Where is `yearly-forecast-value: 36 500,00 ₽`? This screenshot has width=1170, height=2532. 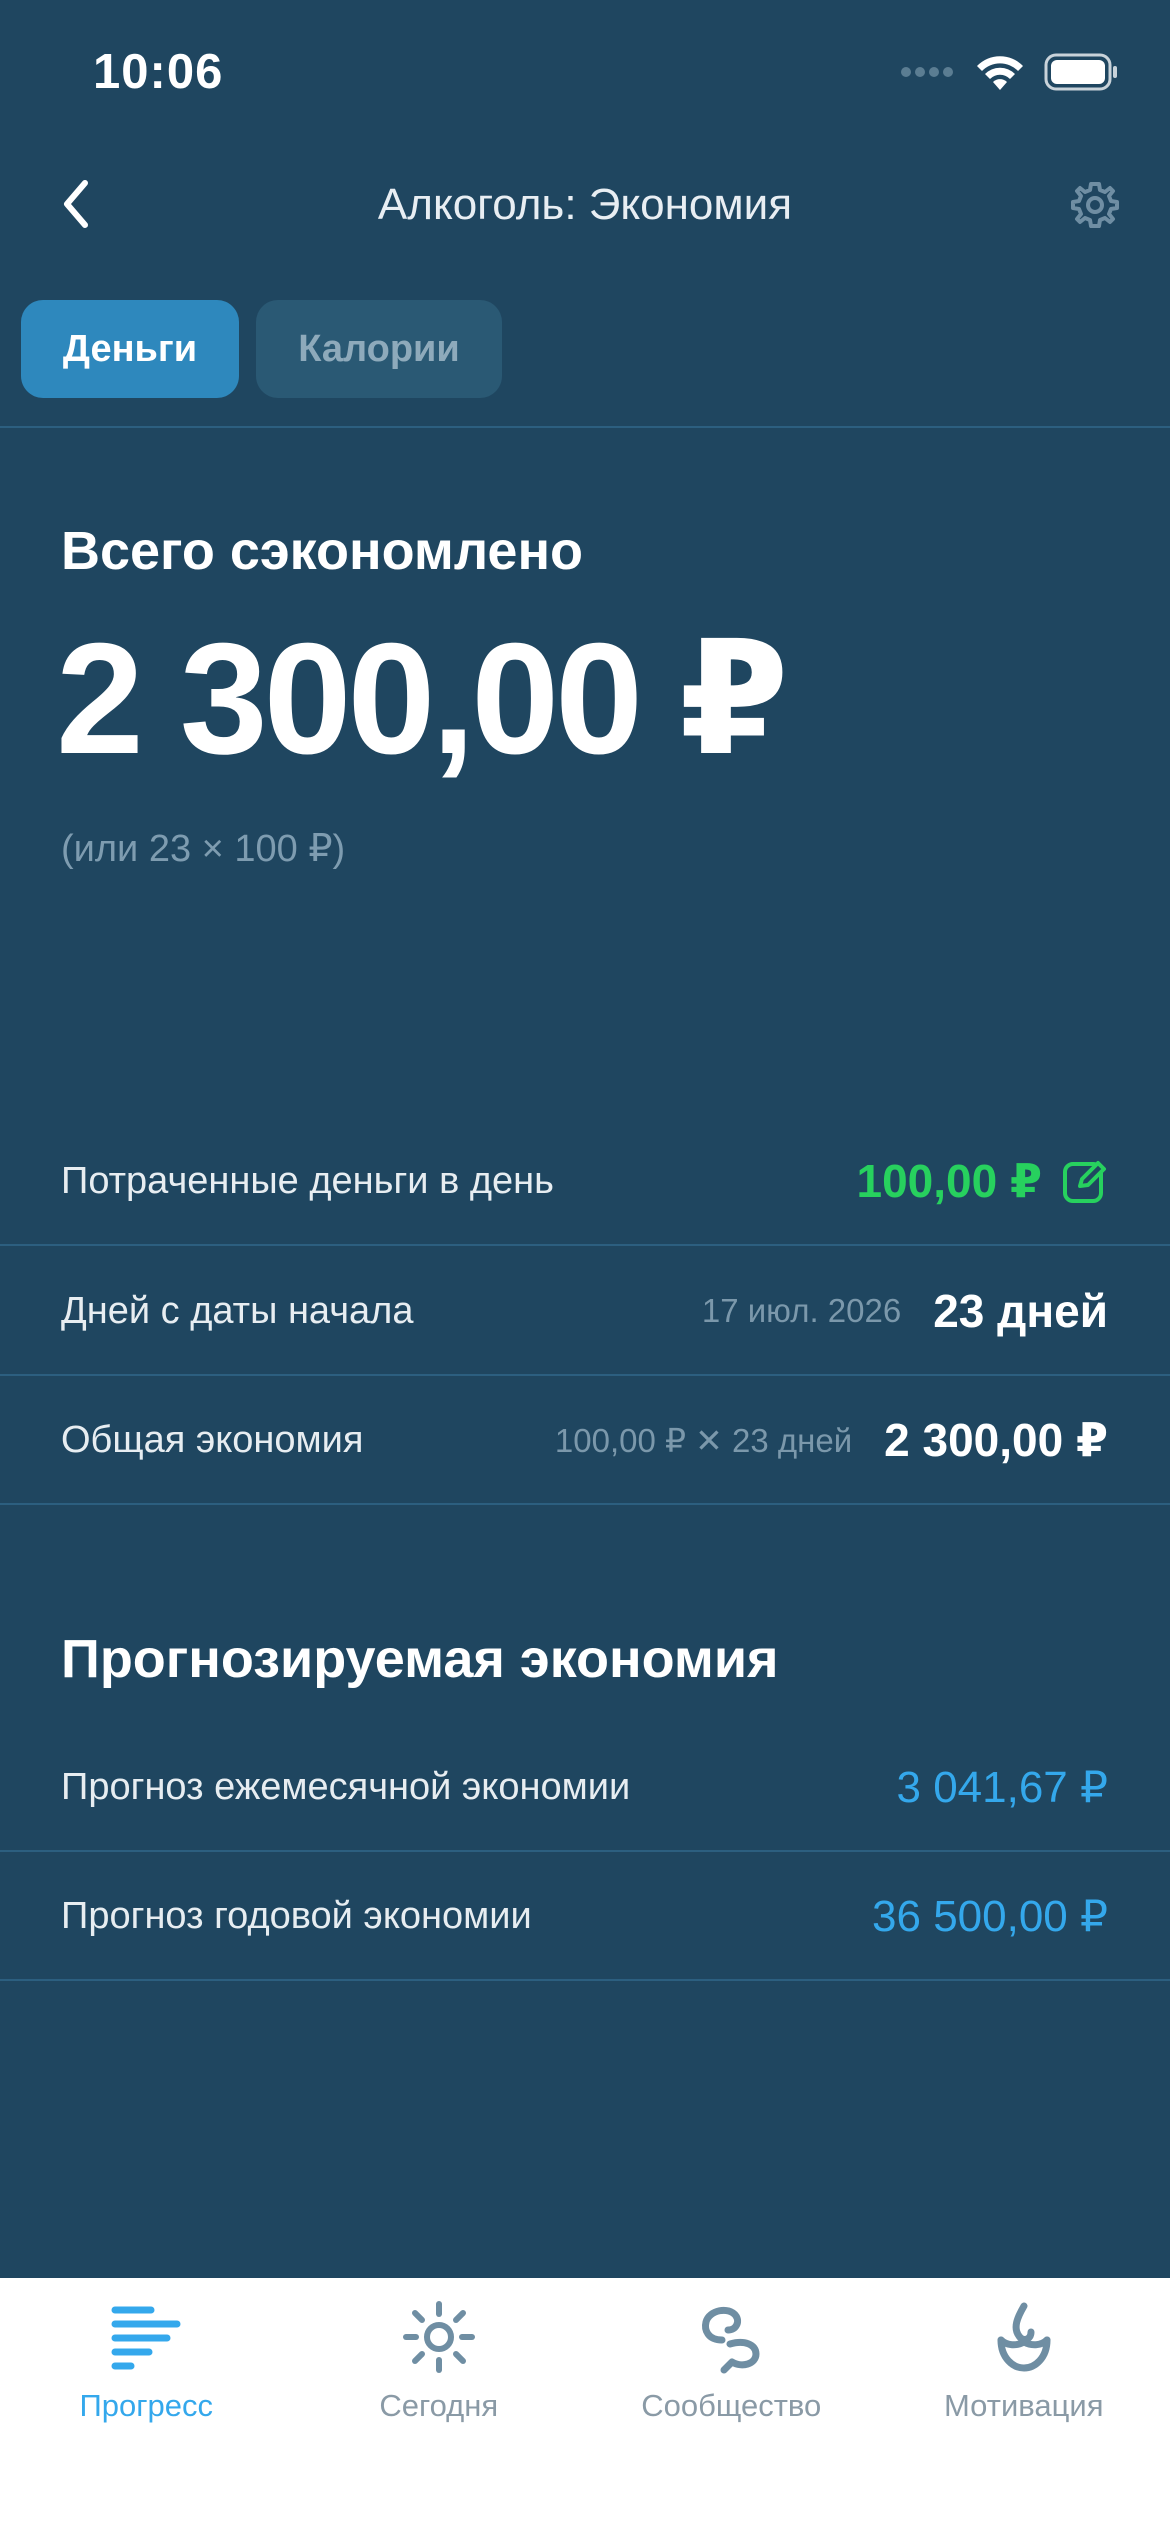
yearly-forecast-value: 36 500,00 ₽ is located at coordinates (990, 1916).